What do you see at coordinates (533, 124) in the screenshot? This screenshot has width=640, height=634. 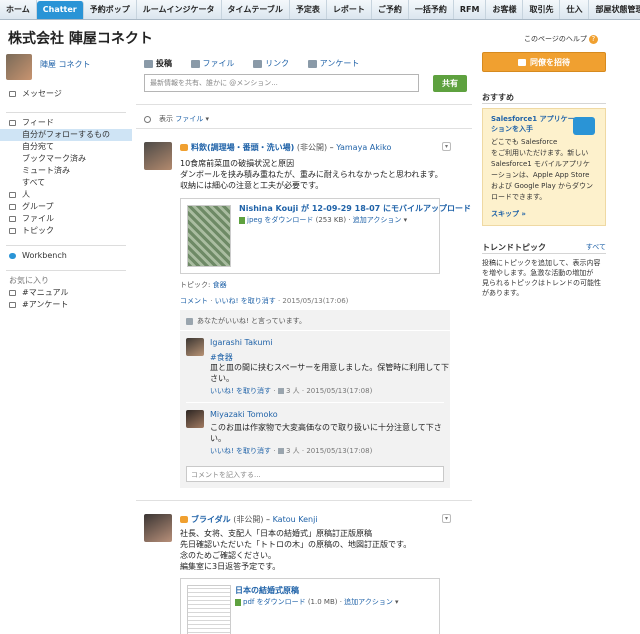 I see `promo-title: Salesforce1 アプリケー ションを入手` at bounding box center [533, 124].